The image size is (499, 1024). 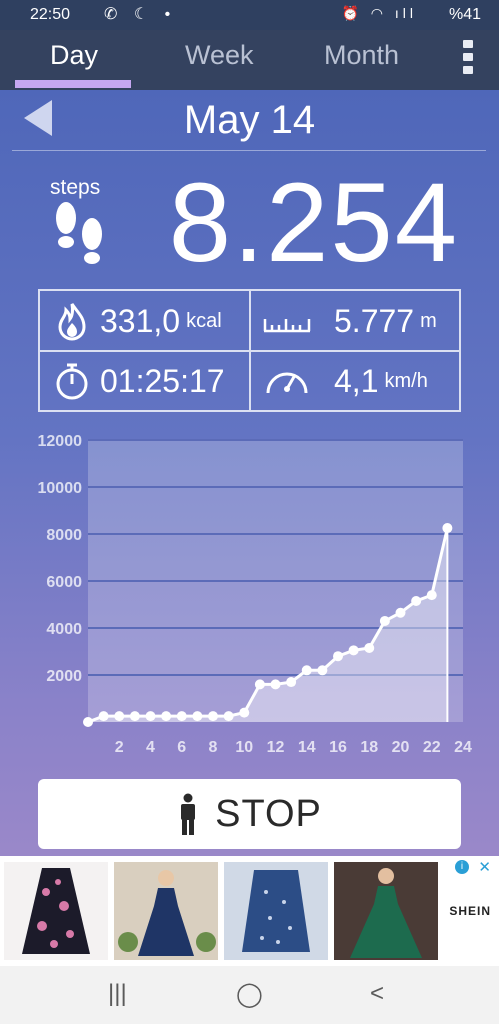 I want to click on calories-value: 331,0, so click(x=140, y=320).